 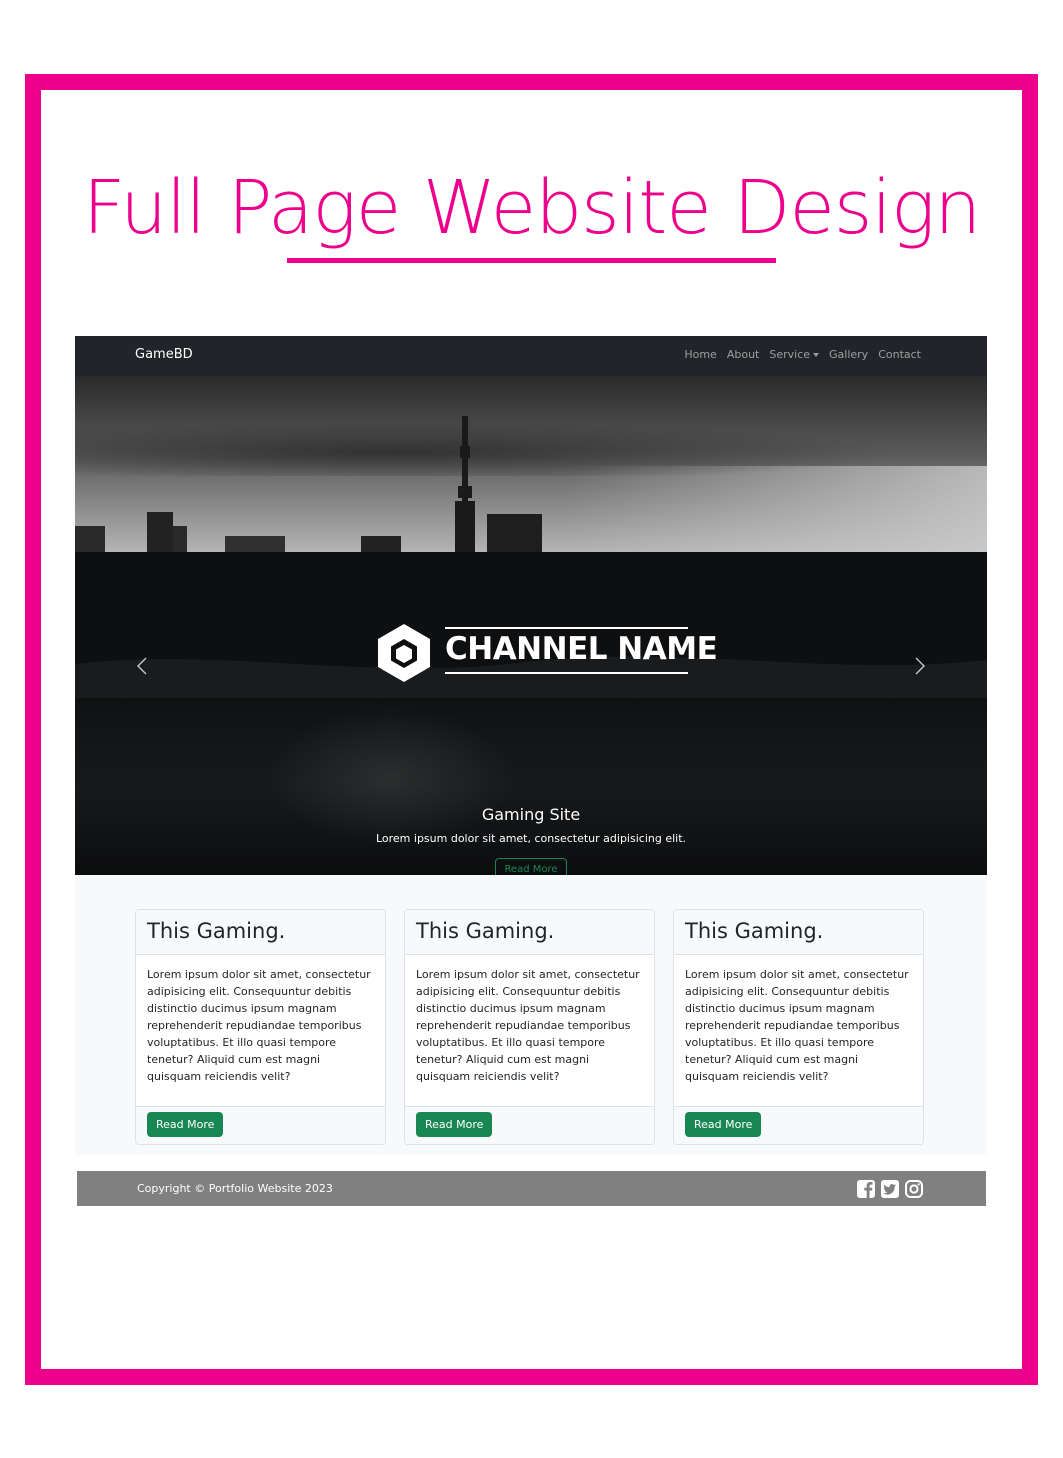 I want to click on nav-dropdown-service: Service, so click(x=794, y=354).